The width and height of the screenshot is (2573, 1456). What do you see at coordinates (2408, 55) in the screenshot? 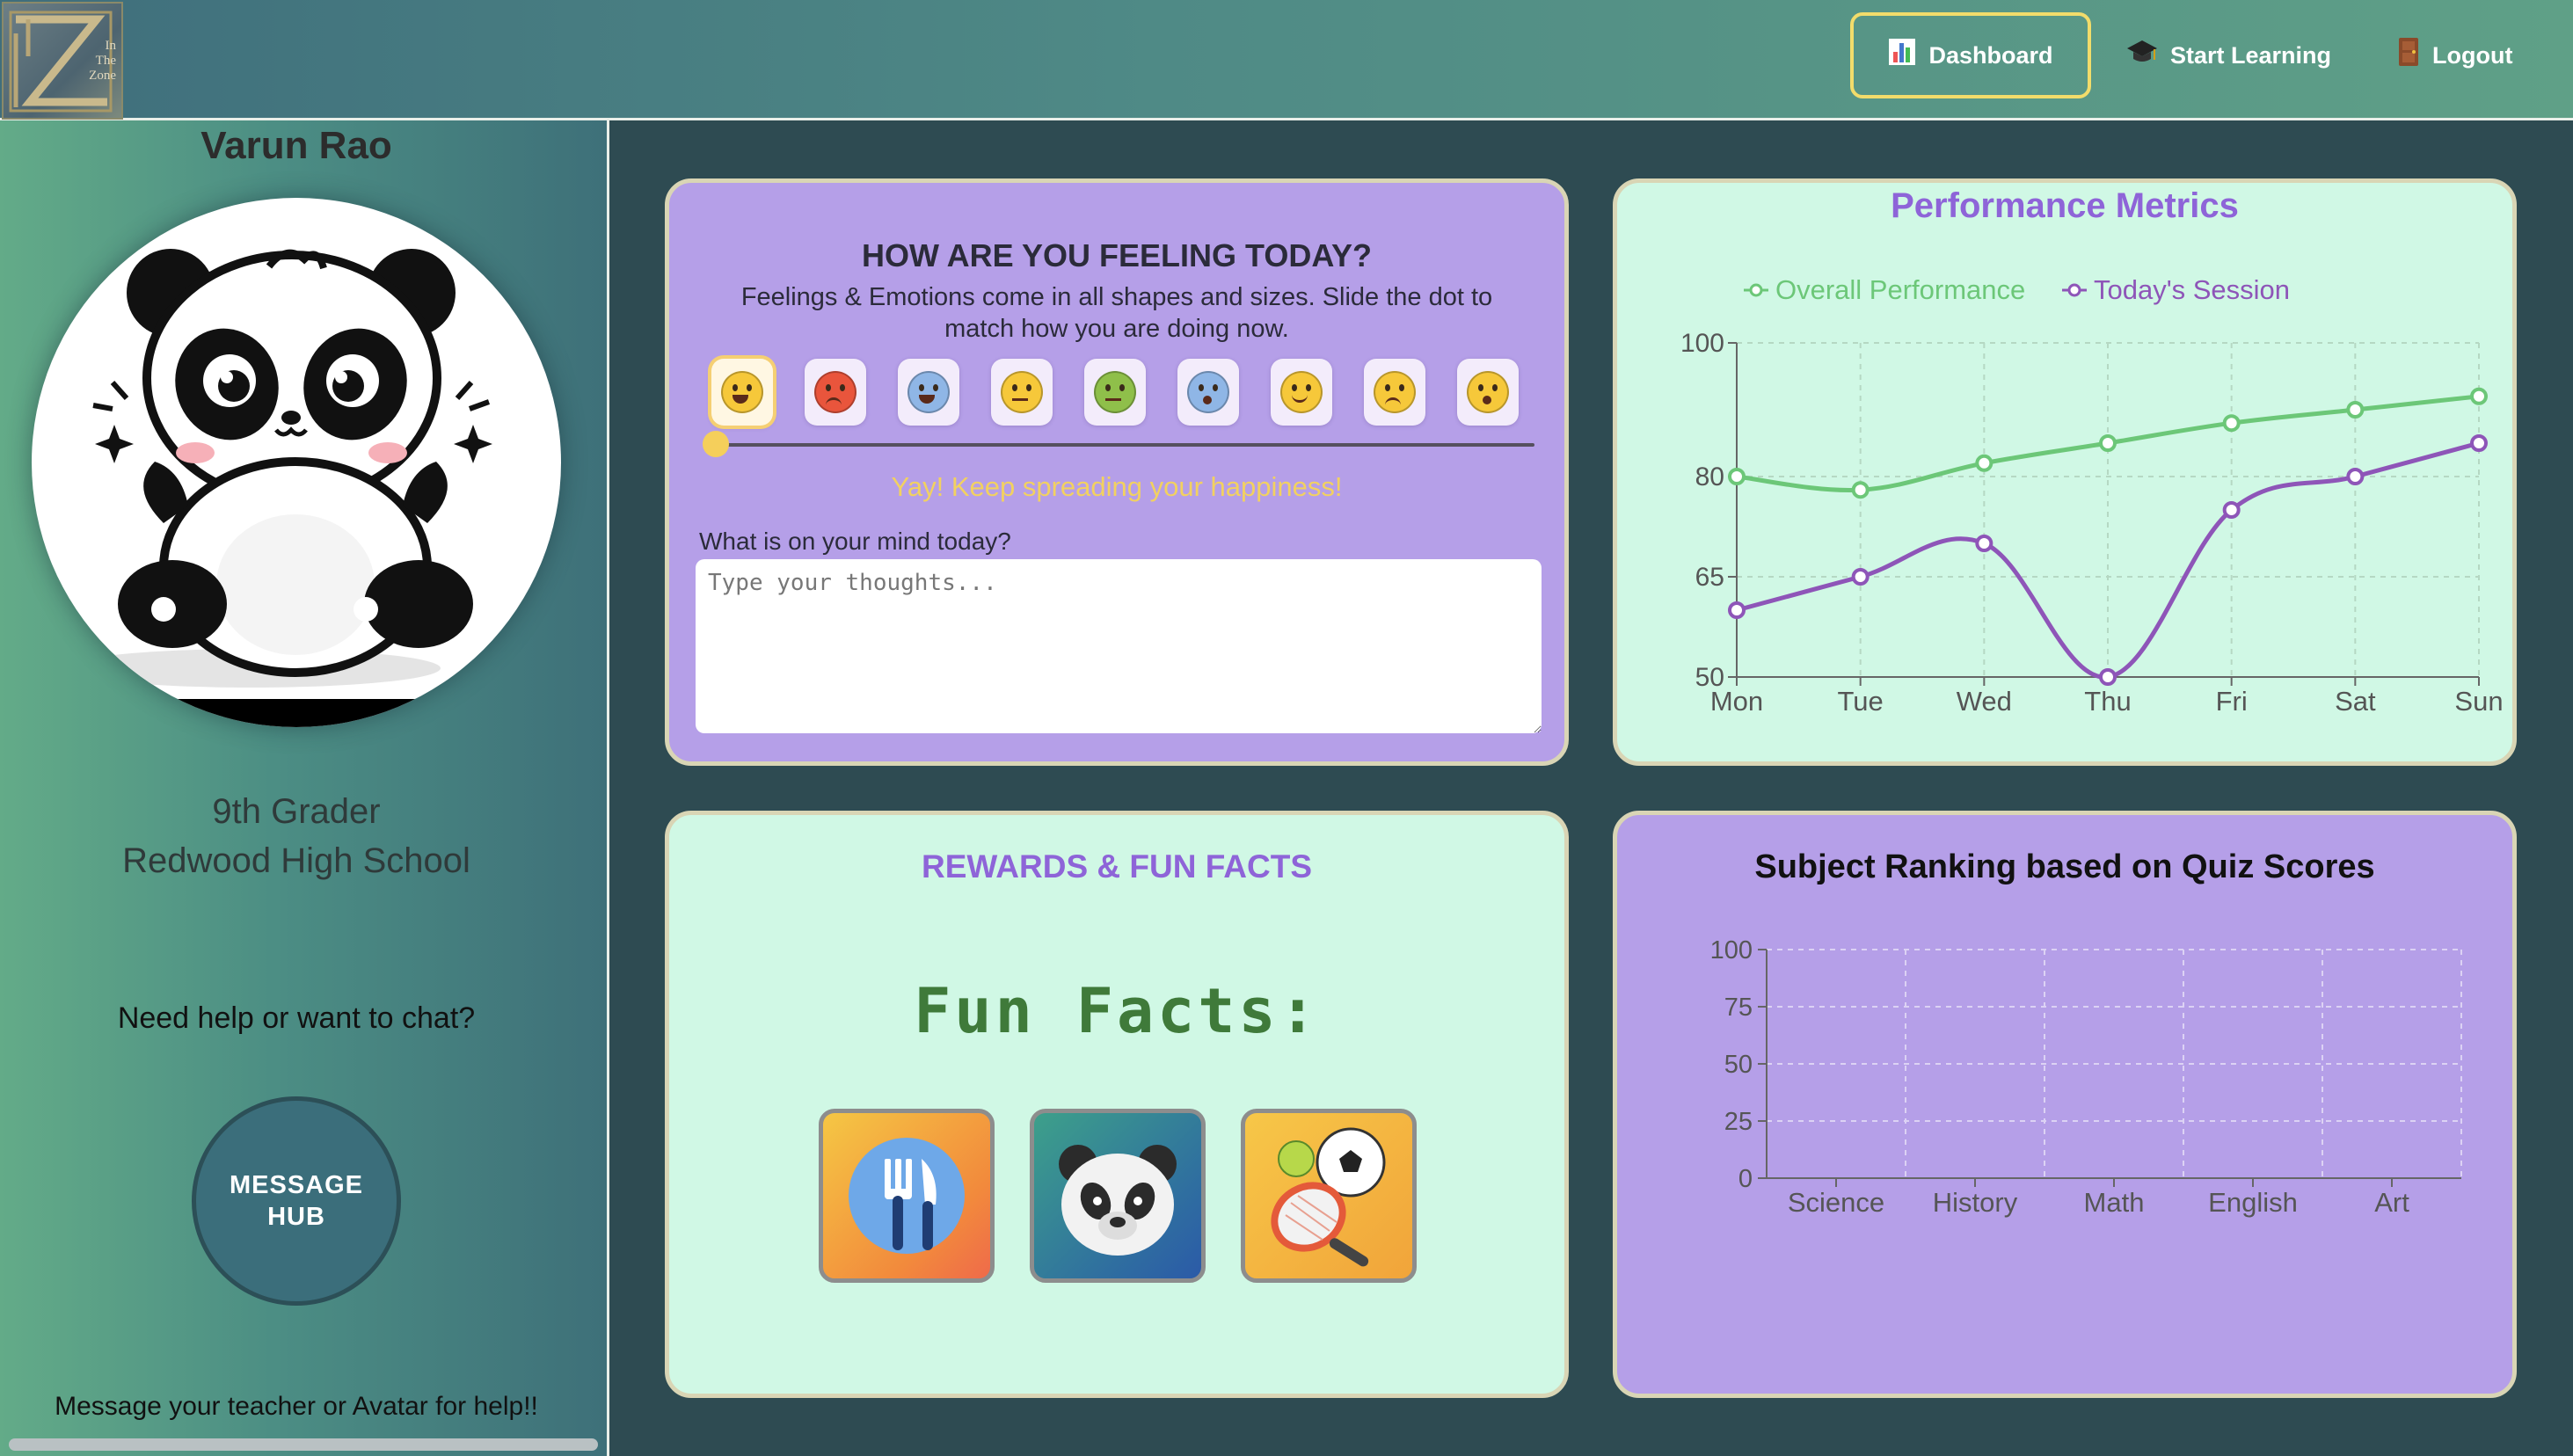
I see `door-icon` at bounding box center [2408, 55].